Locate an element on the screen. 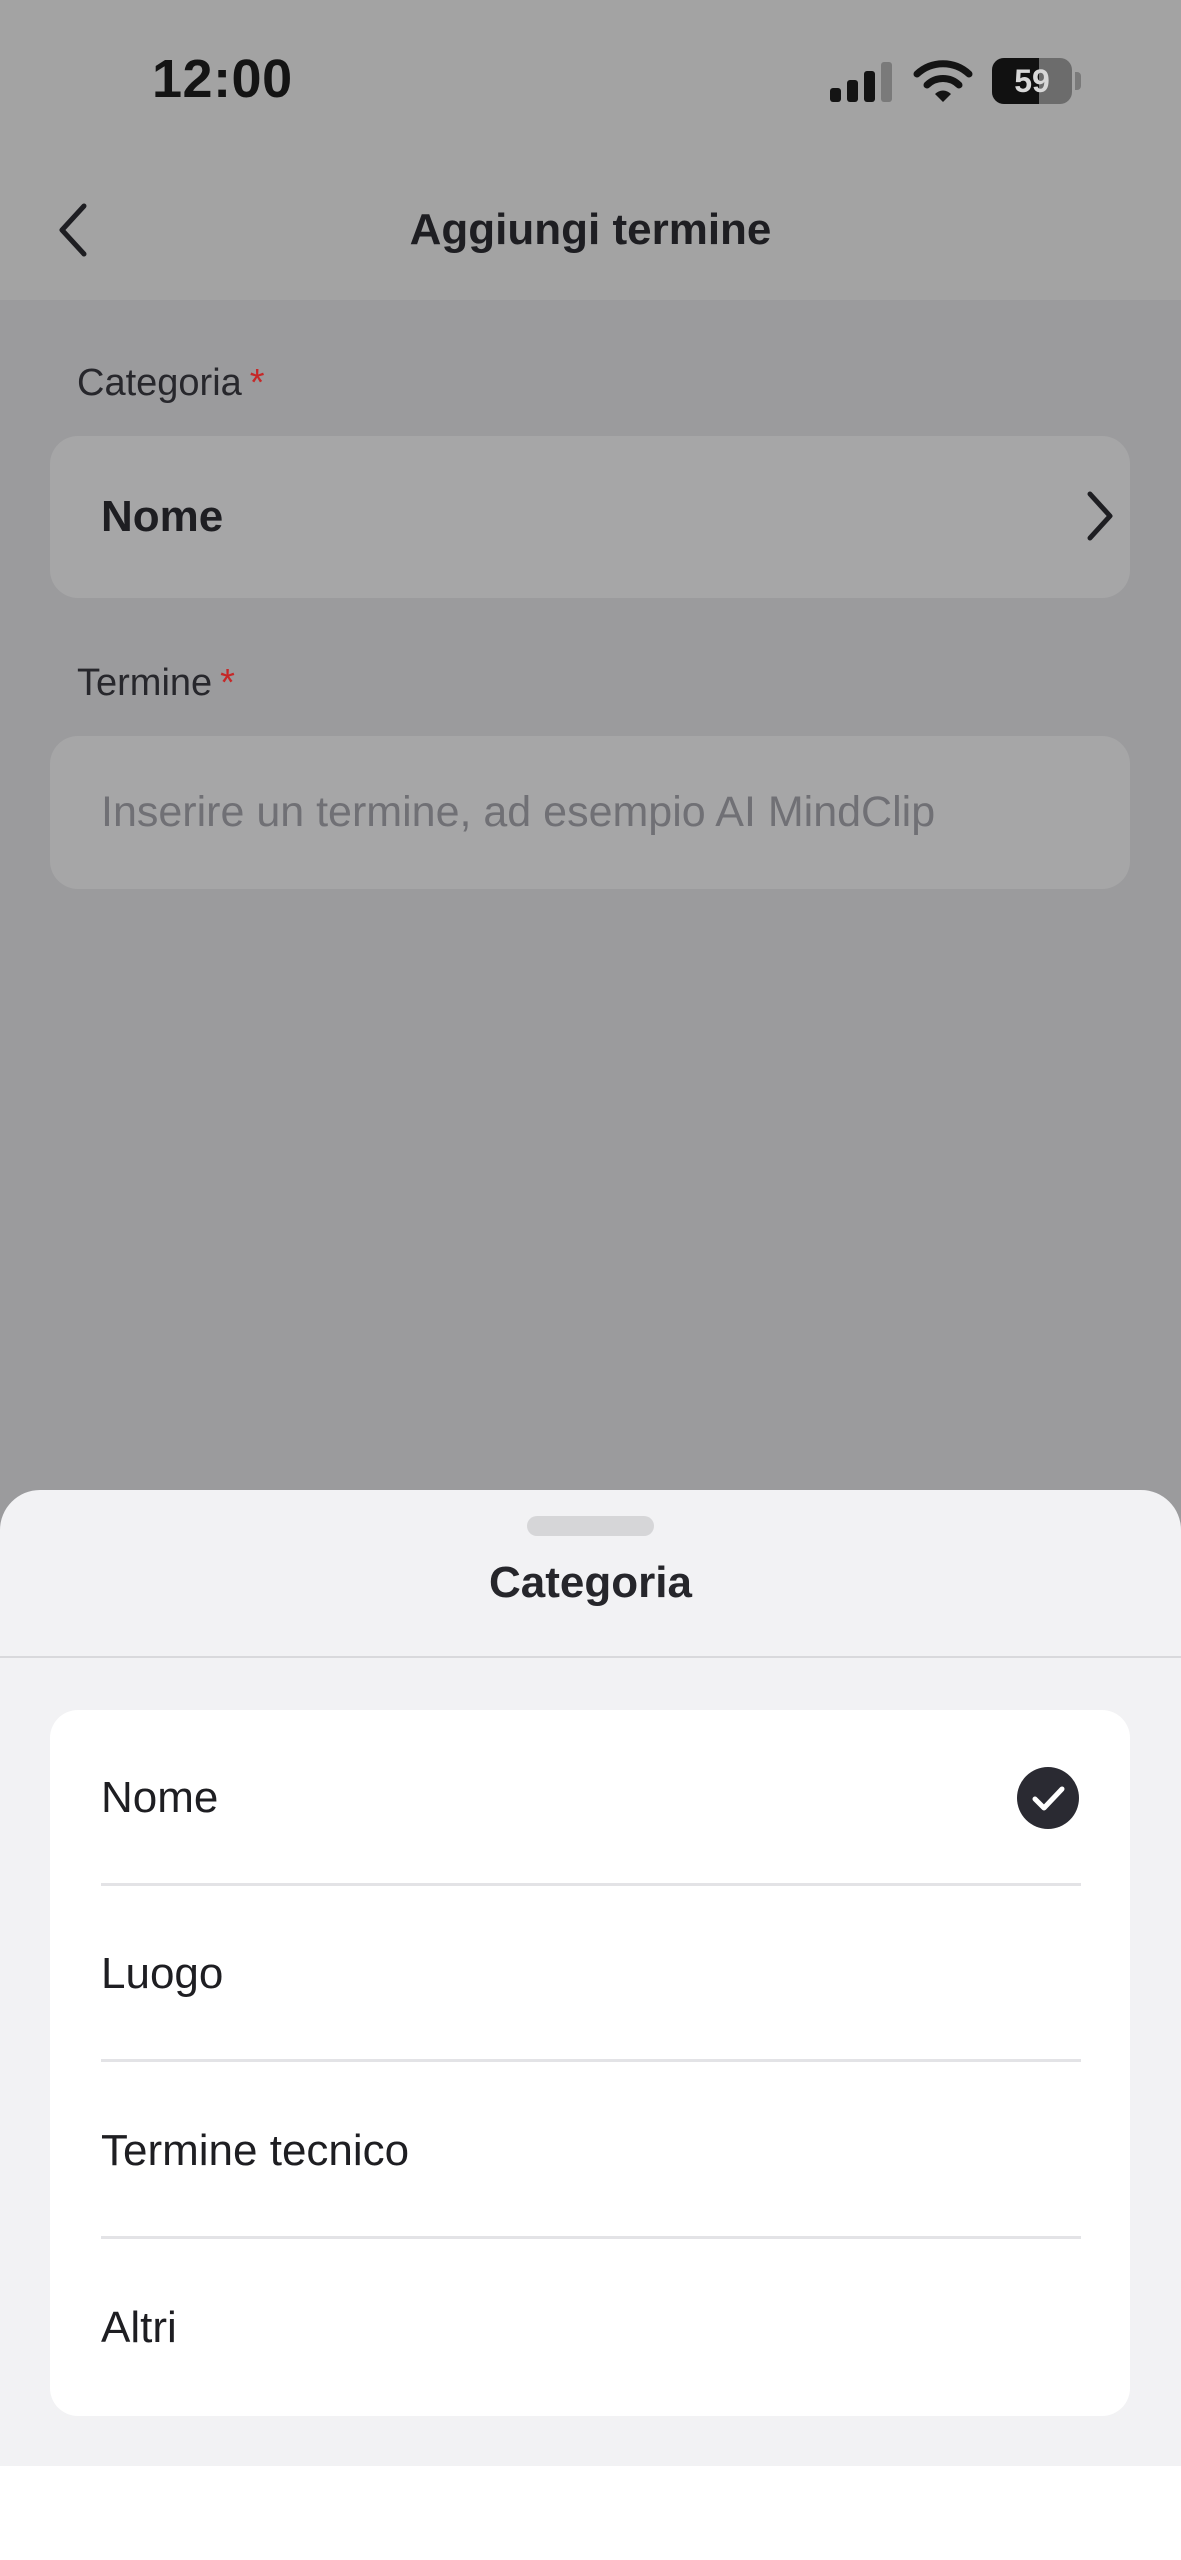 Image resolution: width=1181 pixels, height=2560 pixels. term-field is located at coordinates (590, 812).